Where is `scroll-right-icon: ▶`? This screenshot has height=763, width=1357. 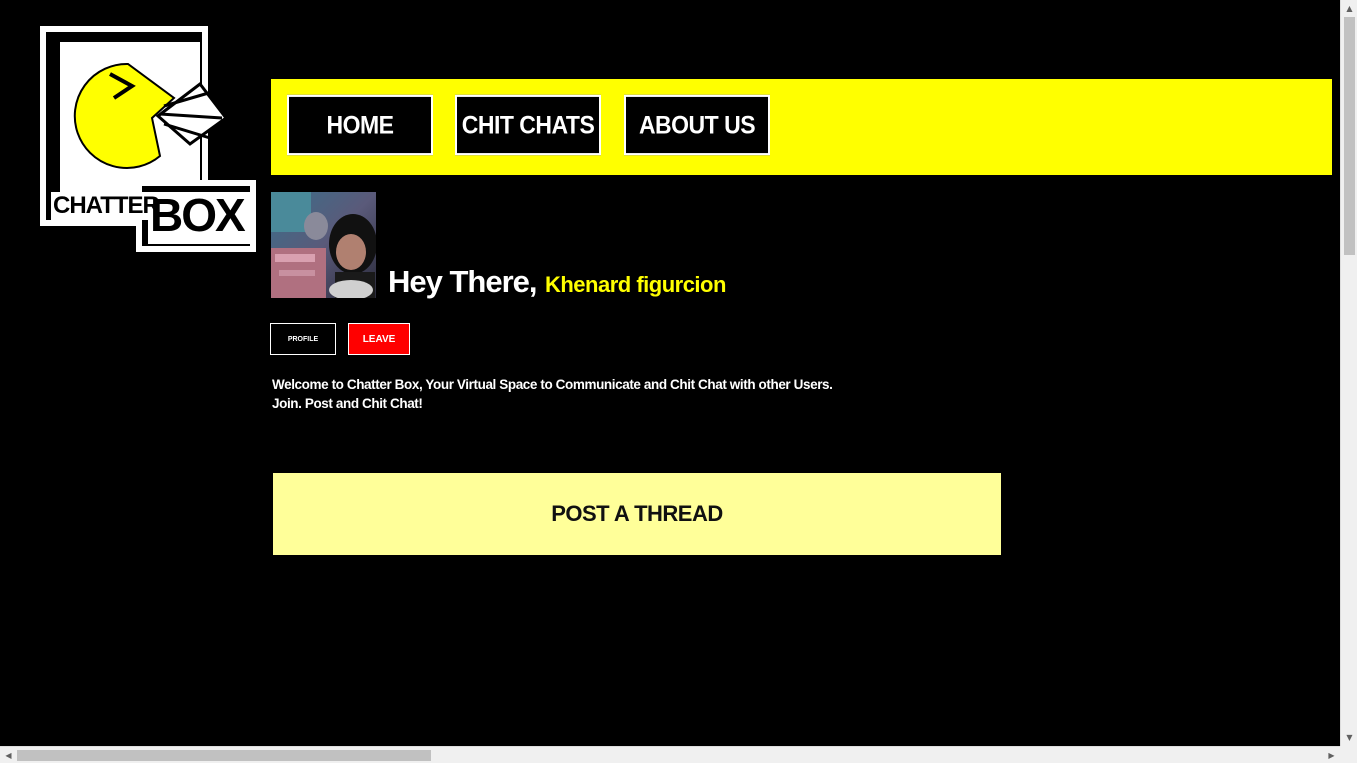 scroll-right-icon: ▶ is located at coordinates (1331, 755).